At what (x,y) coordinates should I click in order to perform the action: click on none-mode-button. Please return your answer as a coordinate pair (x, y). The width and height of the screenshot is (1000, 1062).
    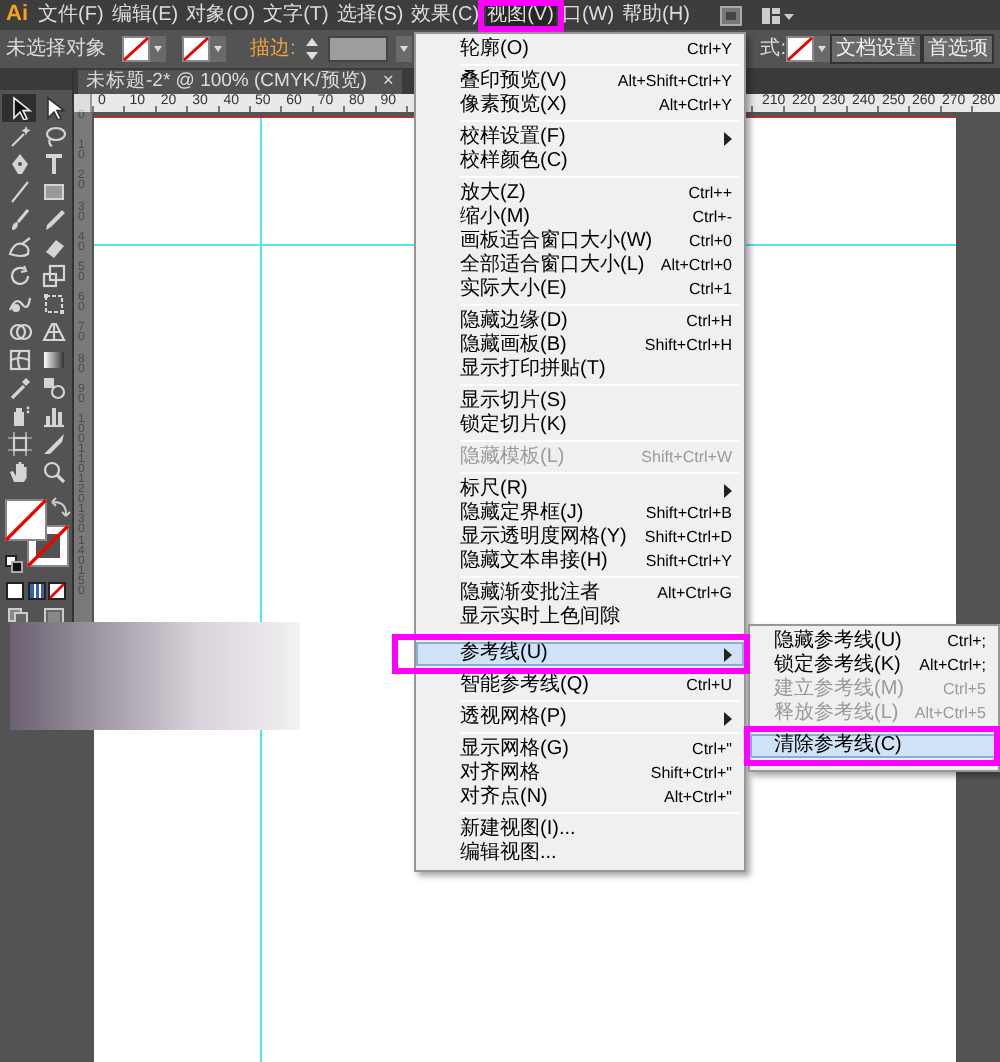
    Looking at the image, I should click on (57, 591).